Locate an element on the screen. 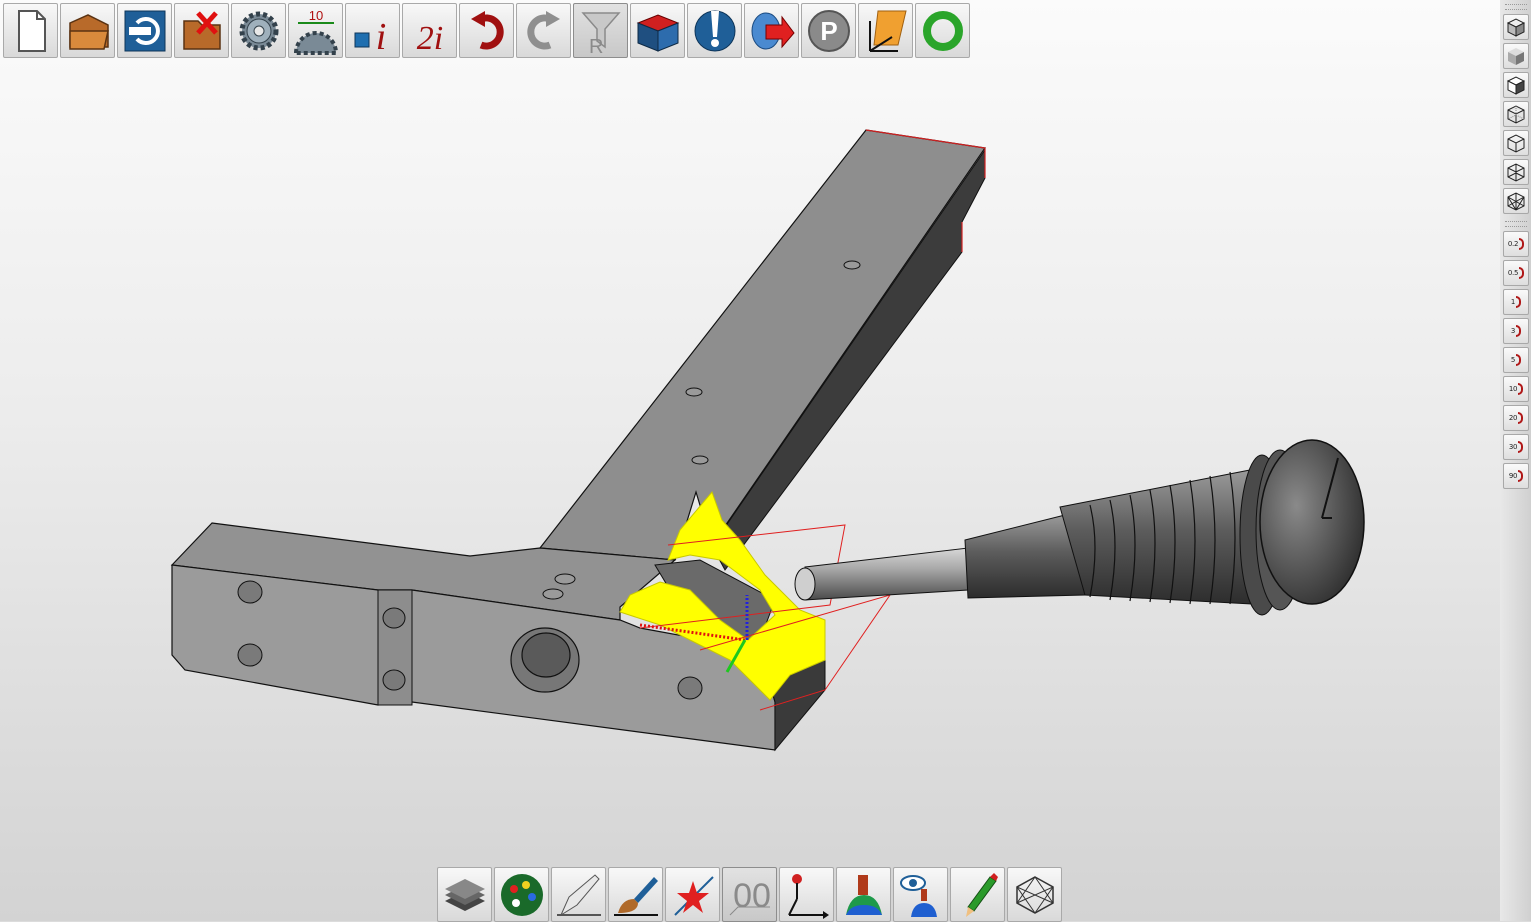 This screenshot has height=922, width=1531. counterbore-inner is located at coordinates (546, 655).